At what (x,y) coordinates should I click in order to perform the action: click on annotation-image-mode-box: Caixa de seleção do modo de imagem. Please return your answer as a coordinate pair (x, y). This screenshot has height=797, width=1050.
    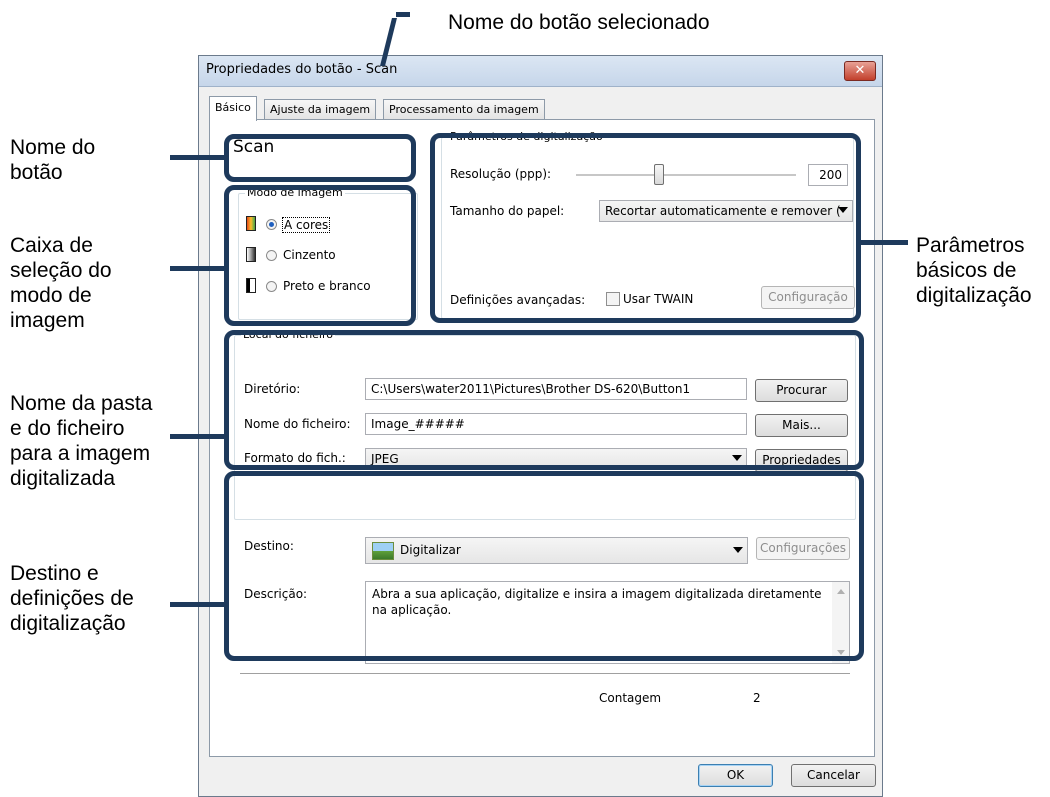
    Looking at the image, I should click on (61, 283).